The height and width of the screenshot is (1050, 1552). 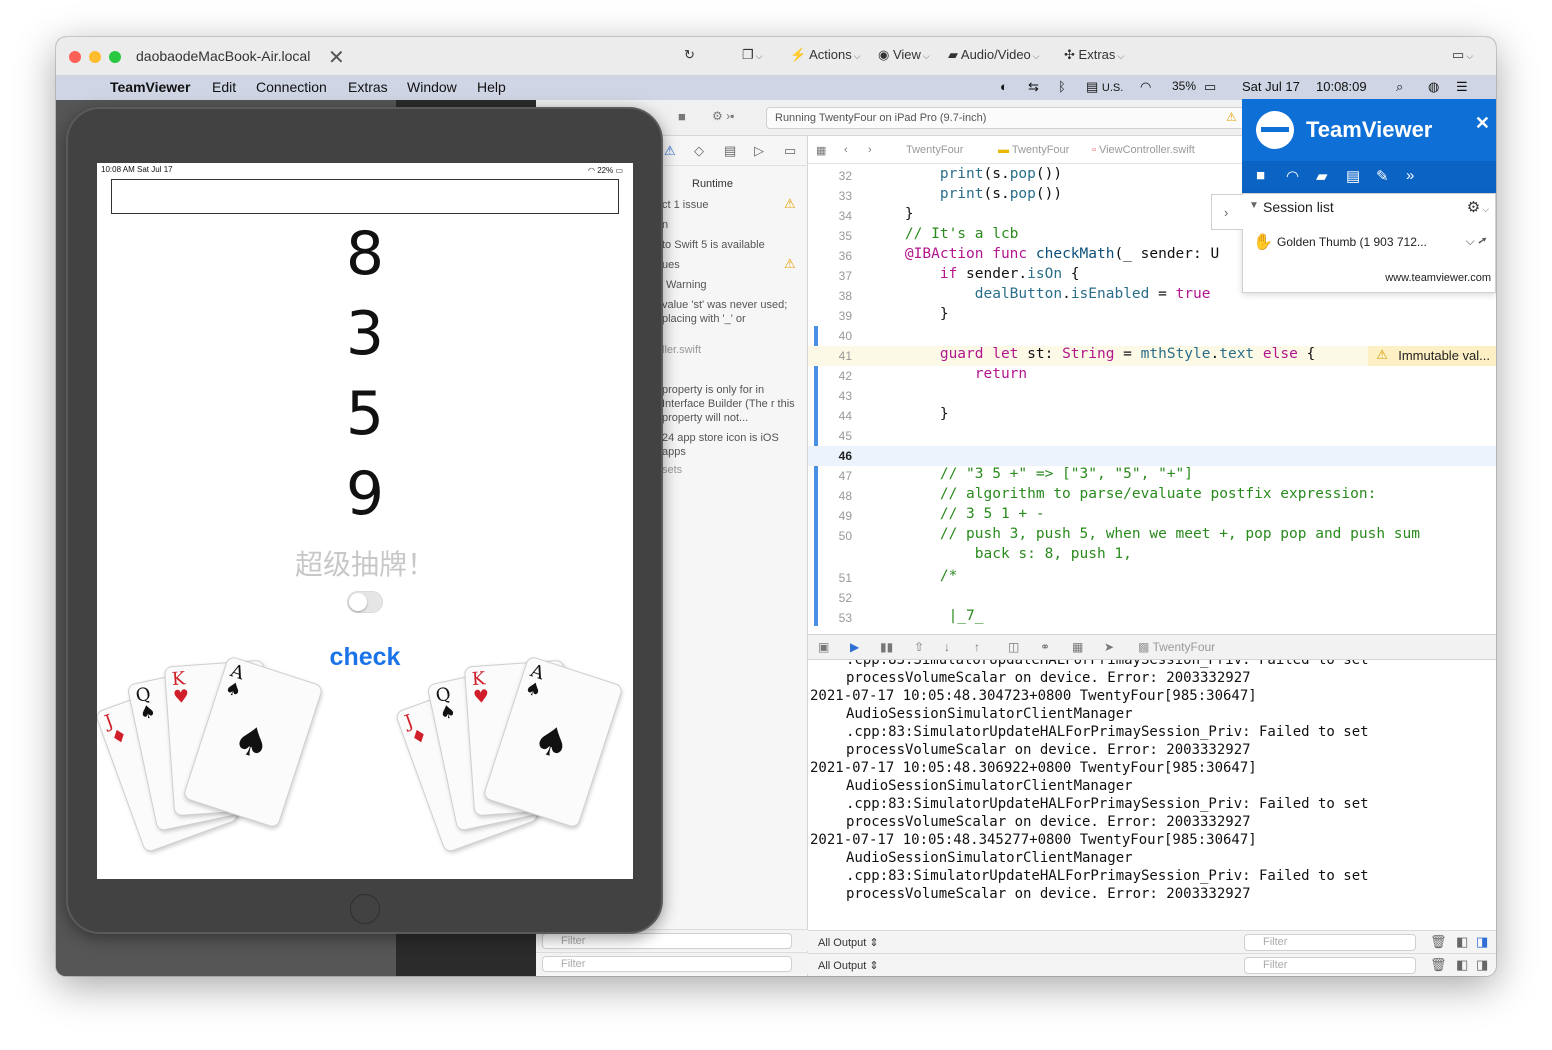 I want to click on gear-icon: ⚙ ⌵, so click(x=1478, y=207).